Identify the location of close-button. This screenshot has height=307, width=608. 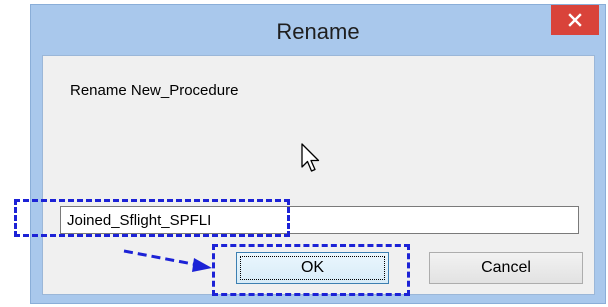
(575, 20).